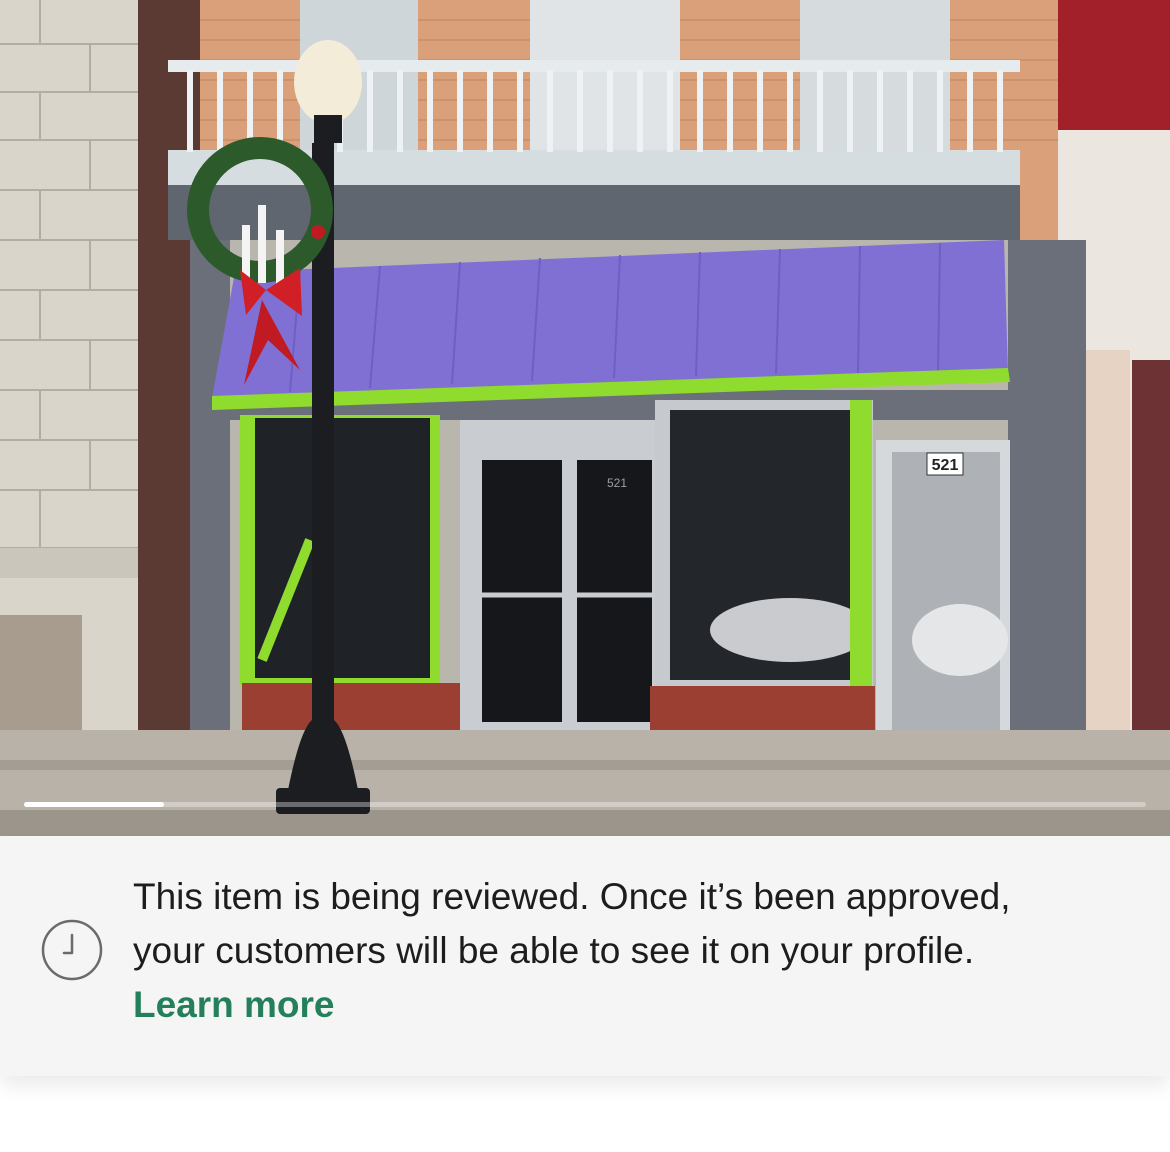 This screenshot has height=1152, width=1170. I want to click on address-sign: 521, so click(945, 465).